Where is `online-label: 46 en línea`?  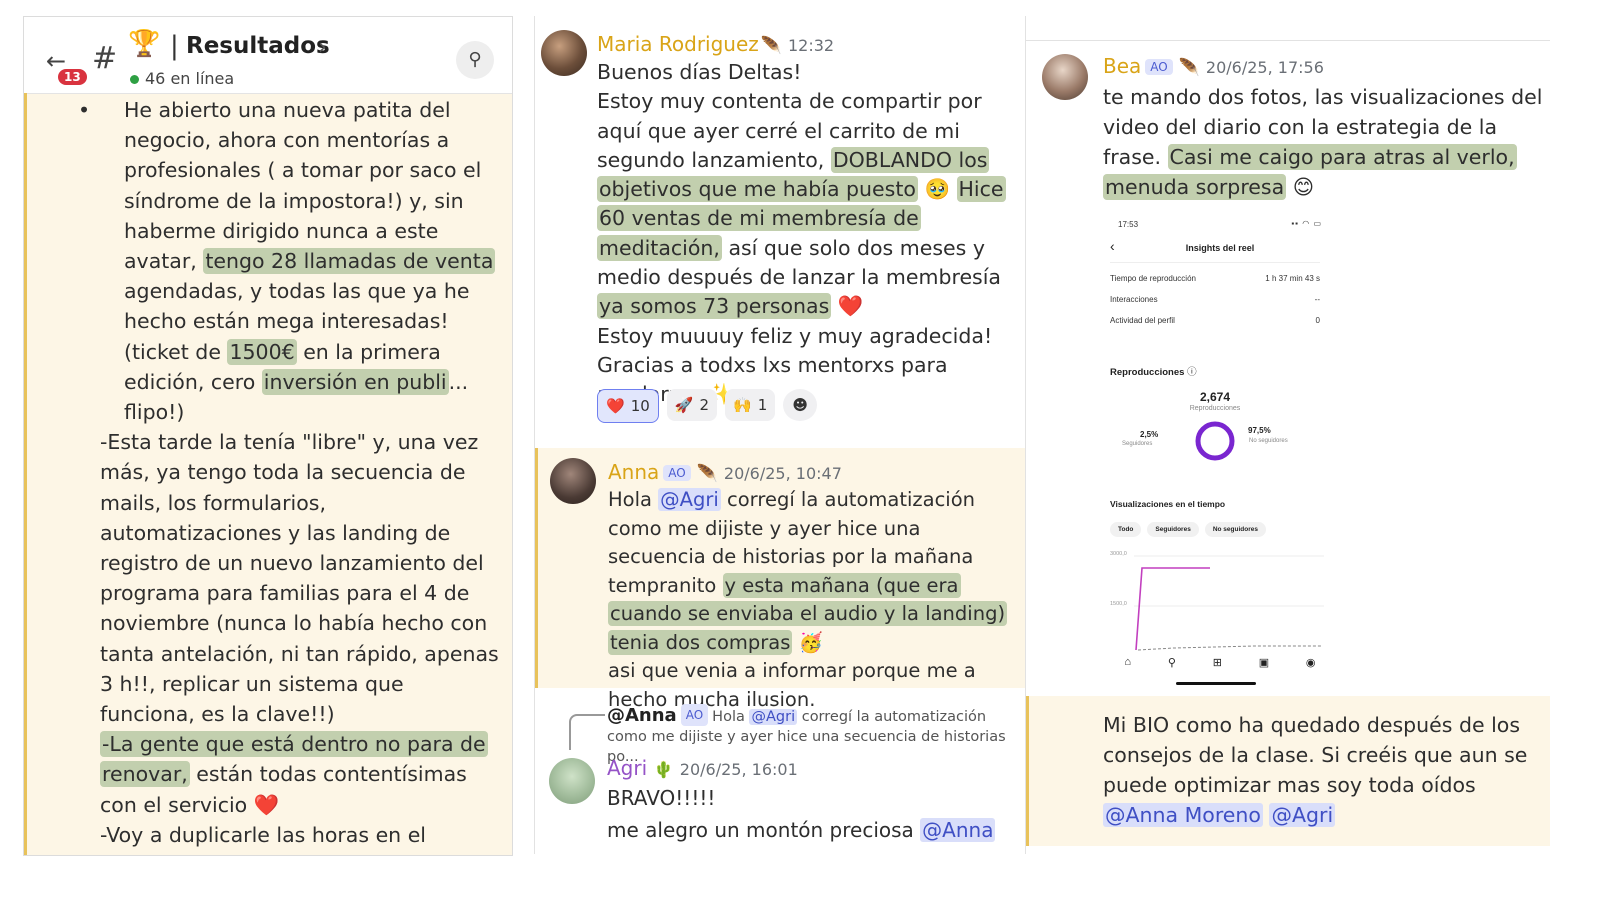
online-label: 46 en línea is located at coordinates (190, 78).